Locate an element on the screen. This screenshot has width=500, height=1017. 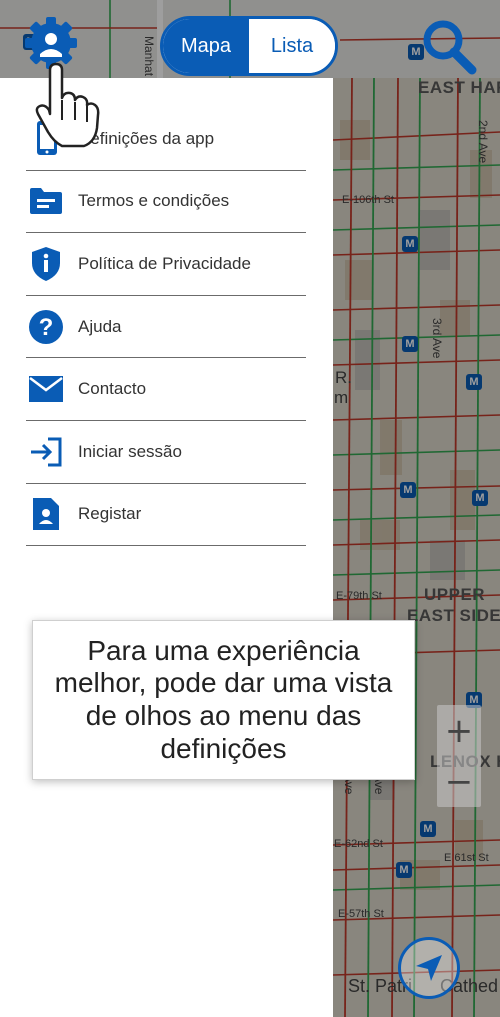
menu-item-terms: Termos e condições is located at coordinates (166, 202).